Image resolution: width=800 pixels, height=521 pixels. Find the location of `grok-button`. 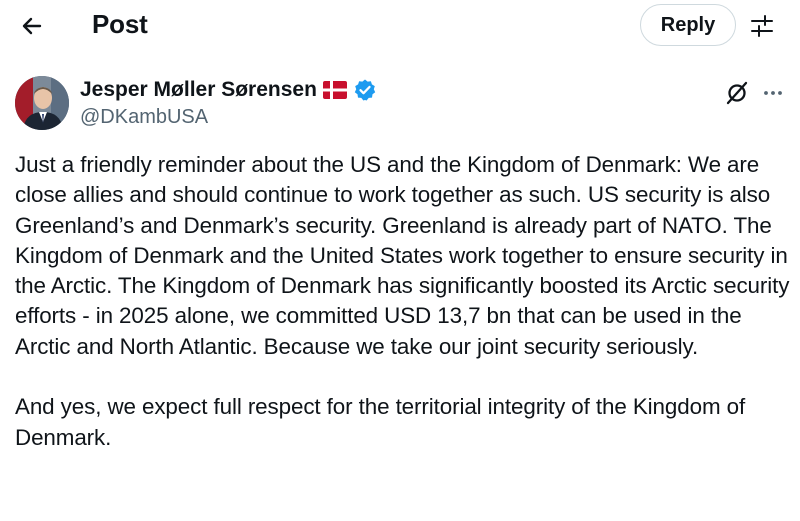

grok-button is located at coordinates (737, 93).